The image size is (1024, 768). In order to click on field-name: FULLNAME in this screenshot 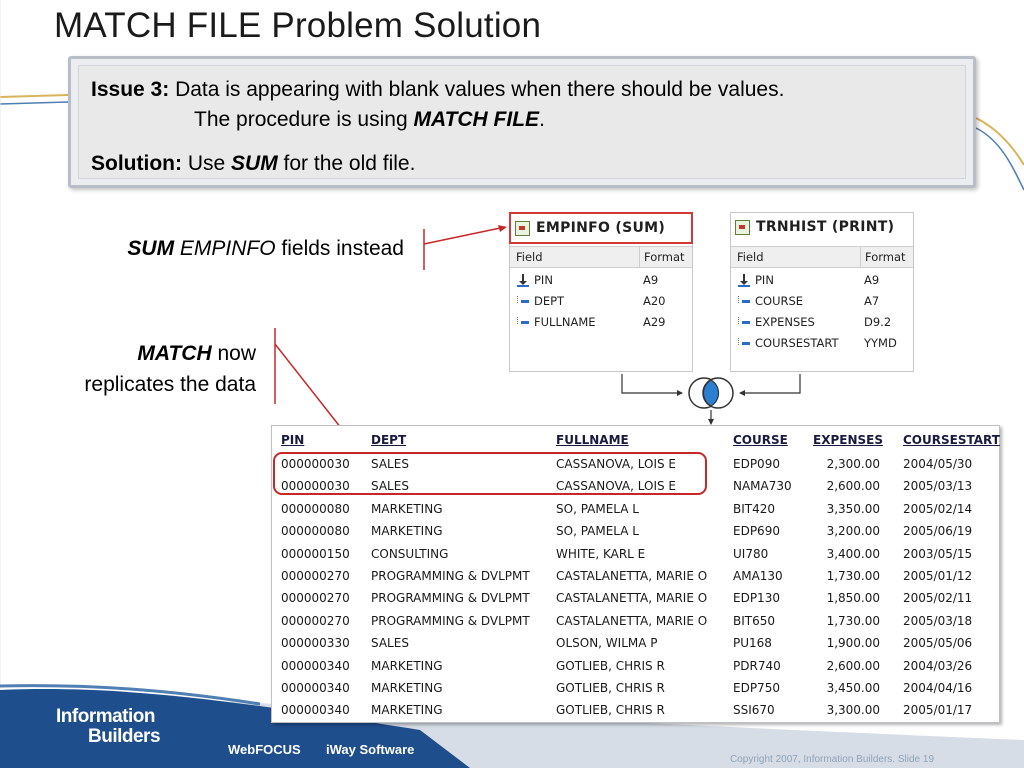, I will do `click(565, 322)`.